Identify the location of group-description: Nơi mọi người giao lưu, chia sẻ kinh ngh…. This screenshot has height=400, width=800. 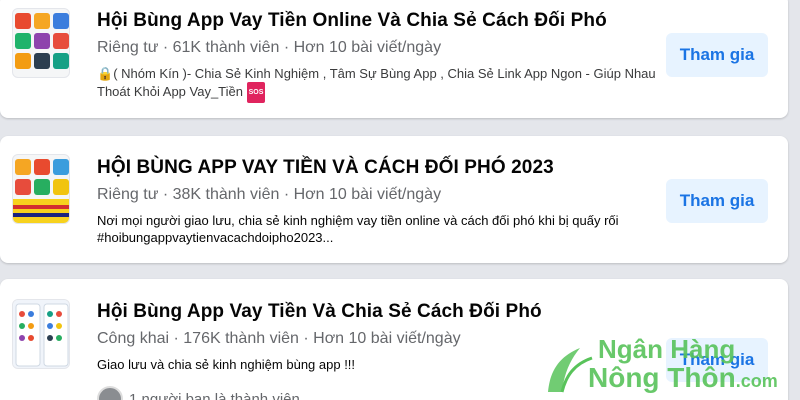
(358, 229).